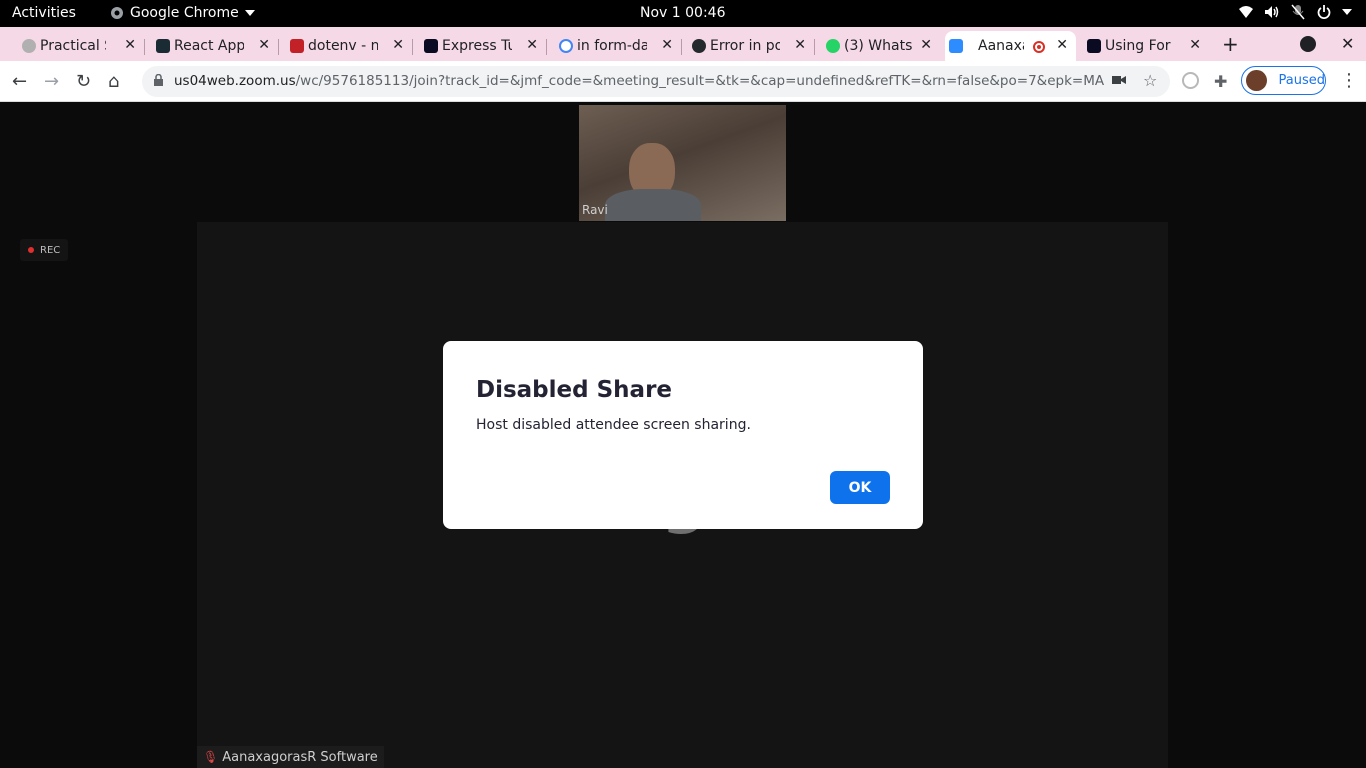  What do you see at coordinates (50, 250) in the screenshot?
I see `recording-label: REC` at bounding box center [50, 250].